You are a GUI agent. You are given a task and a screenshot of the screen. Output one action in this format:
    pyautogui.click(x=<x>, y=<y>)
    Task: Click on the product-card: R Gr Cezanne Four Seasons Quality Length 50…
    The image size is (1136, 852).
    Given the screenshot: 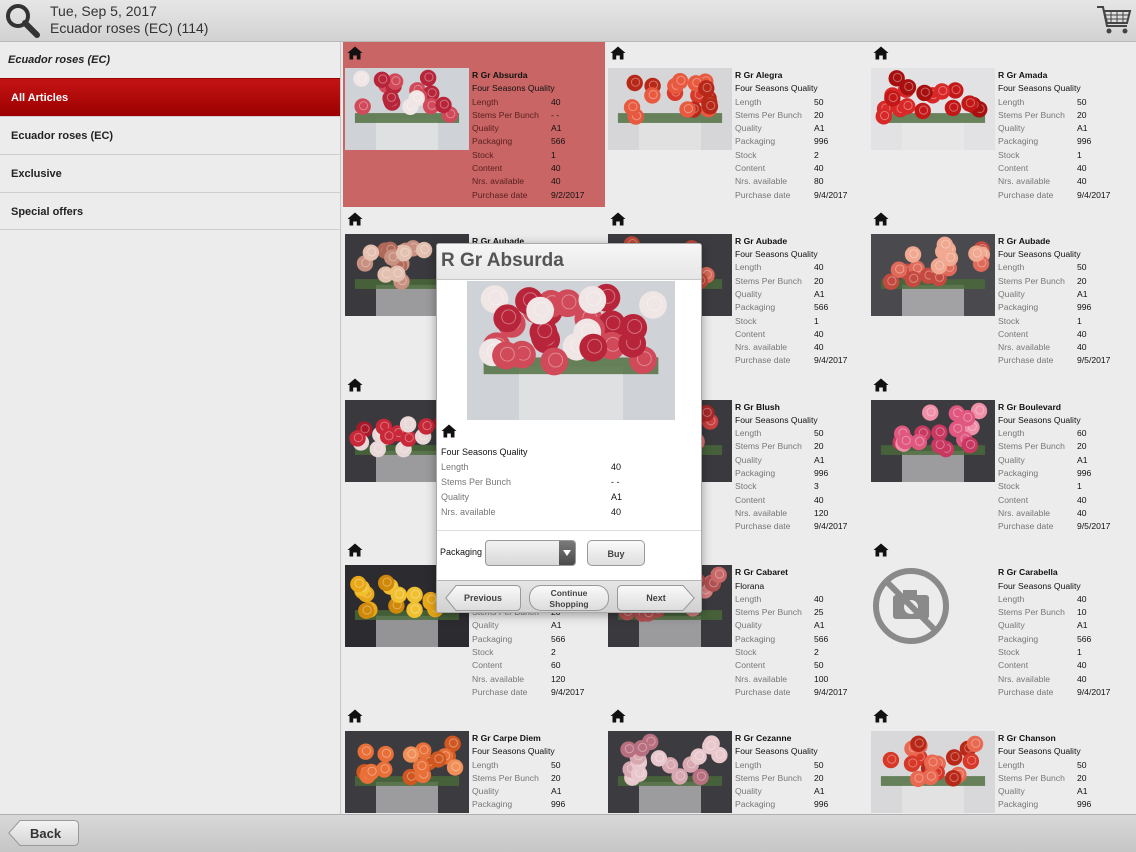 What is the action you would take?
    pyautogui.click(x=737, y=759)
    